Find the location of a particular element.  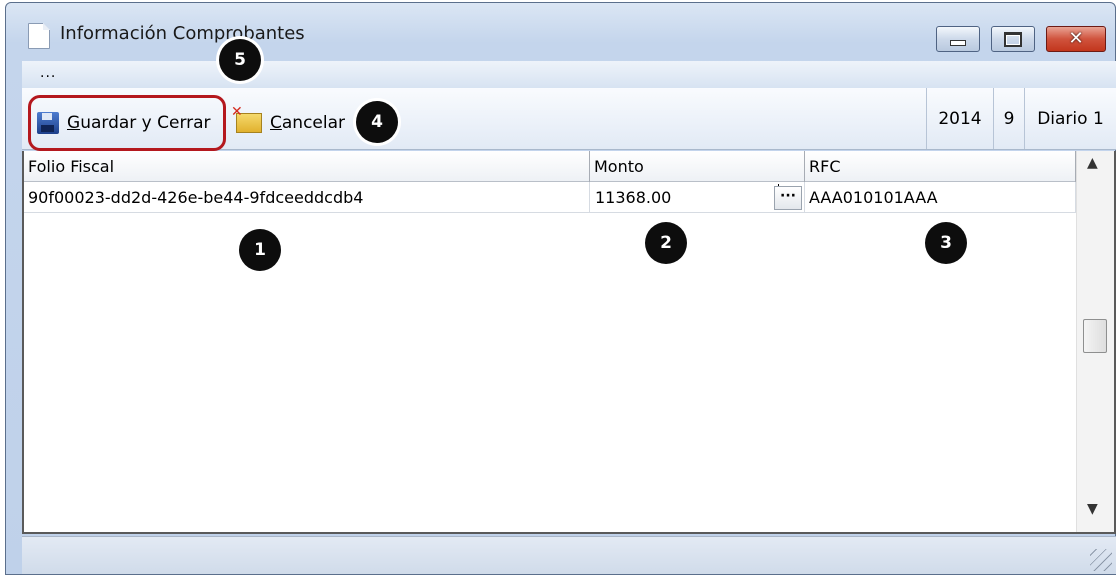

diary-field: Diario 1 is located at coordinates (1070, 118).